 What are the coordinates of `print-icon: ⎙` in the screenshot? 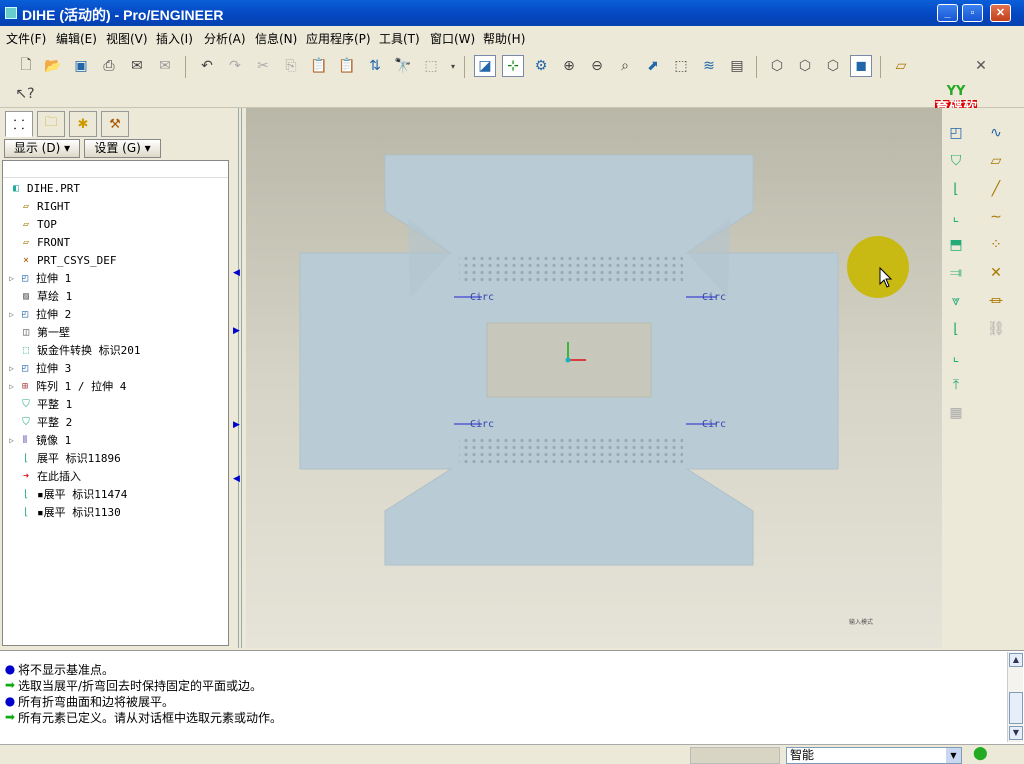 It's located at (109, 66).